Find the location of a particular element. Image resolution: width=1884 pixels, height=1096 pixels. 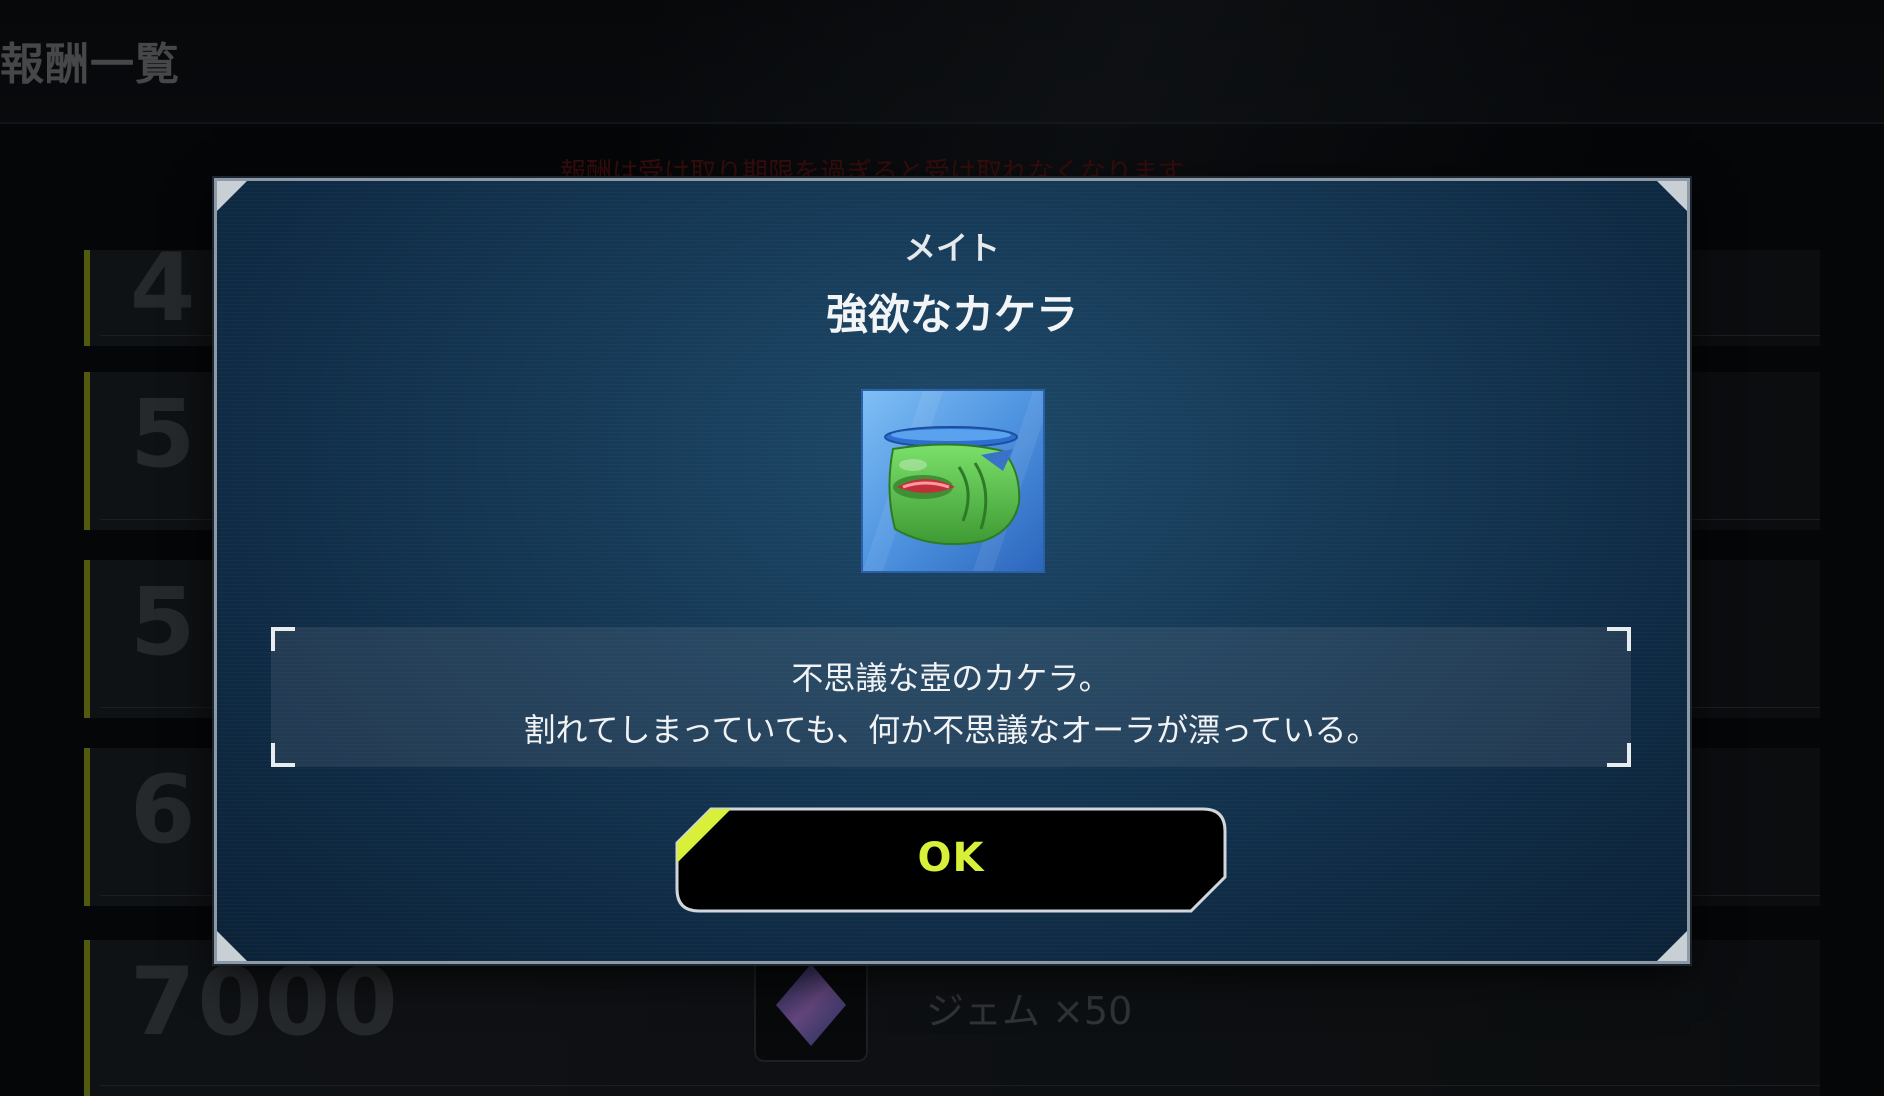

ok-button-label: OK is located at coordinates (951, 858).